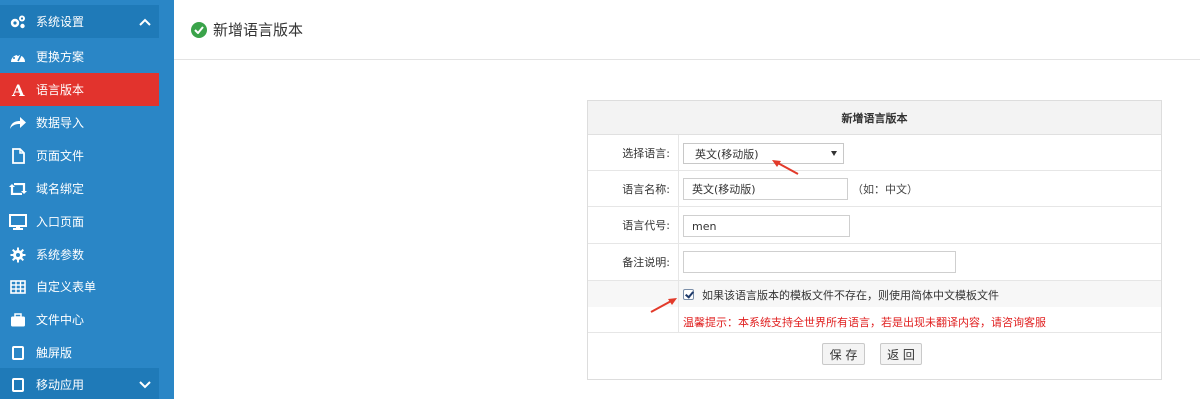 The image size is (1200, 399). Describe the element at coordinates (18, 22) in the screenshot. I see `gears-icon` at that location.